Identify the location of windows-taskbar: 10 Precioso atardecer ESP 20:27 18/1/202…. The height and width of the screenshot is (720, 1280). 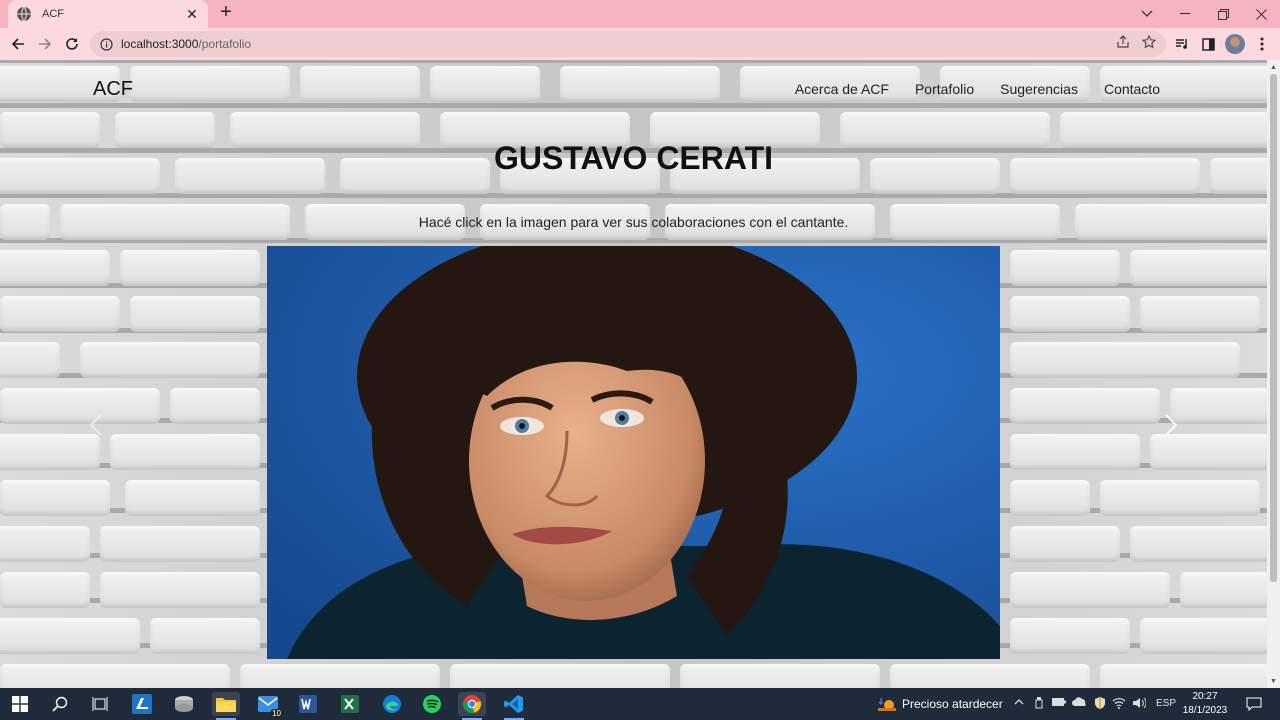
(640, 704).